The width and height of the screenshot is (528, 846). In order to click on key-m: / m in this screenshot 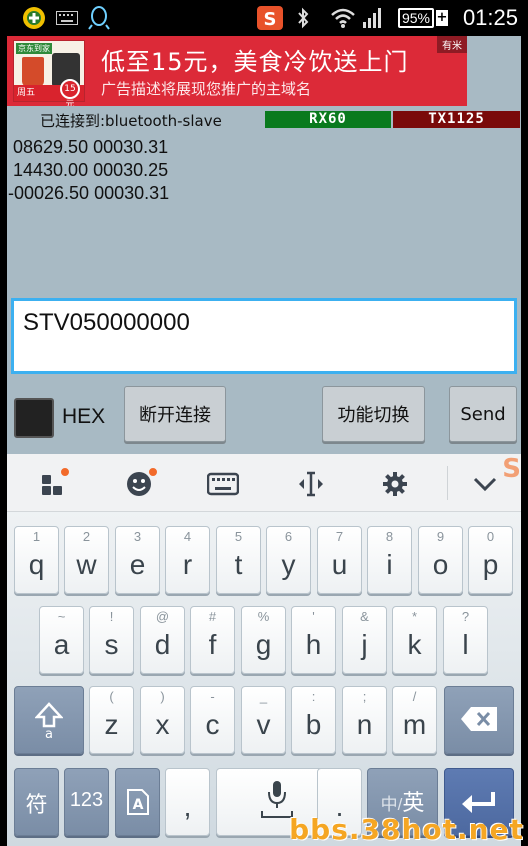, I will do `click(414, 720)`.